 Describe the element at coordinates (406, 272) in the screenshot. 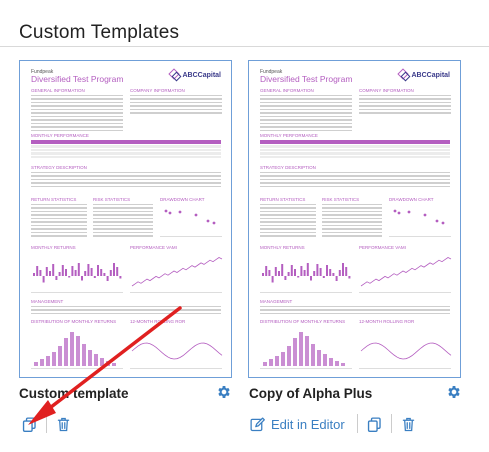

I see `preview-vami-line` at that location.